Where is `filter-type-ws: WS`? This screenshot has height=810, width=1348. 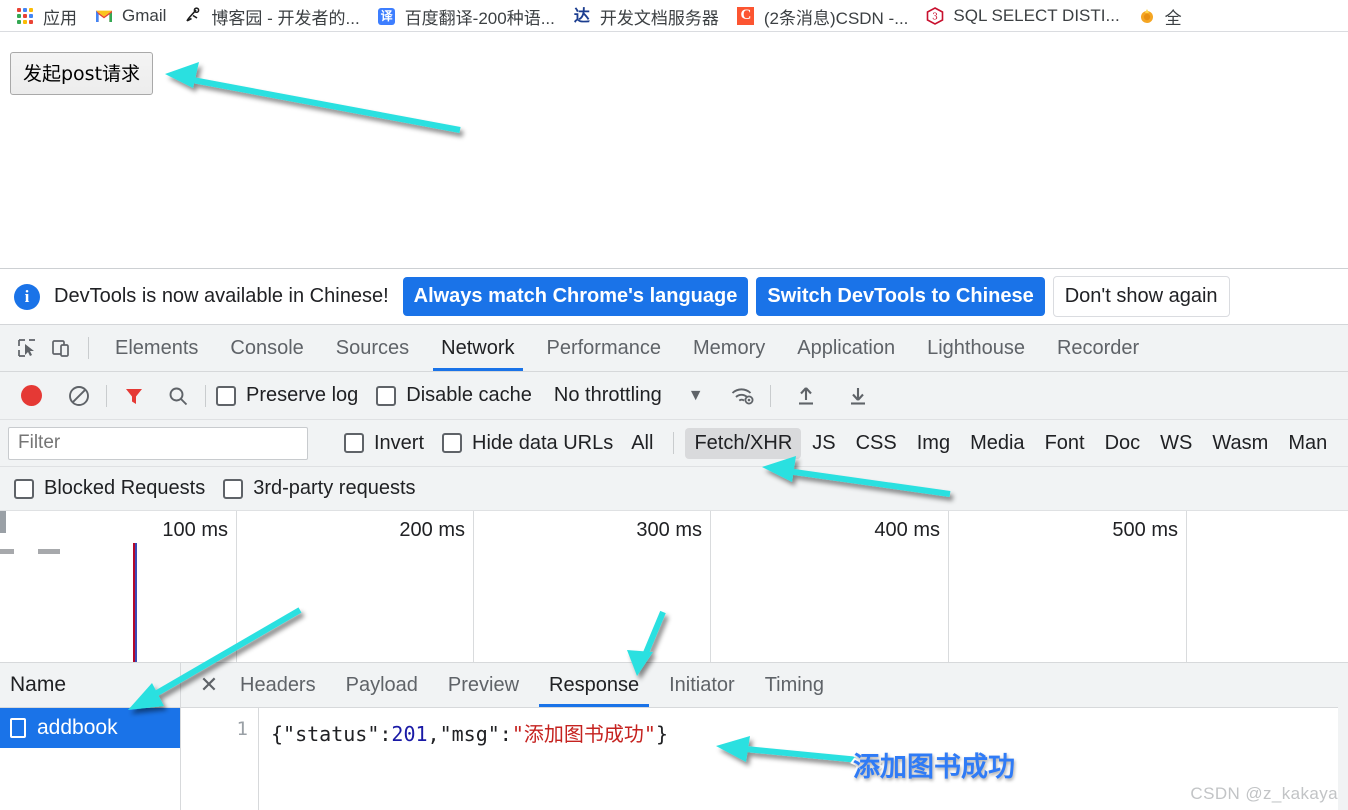
filter-type-ws: WS is located at coordinates (1176, 443).